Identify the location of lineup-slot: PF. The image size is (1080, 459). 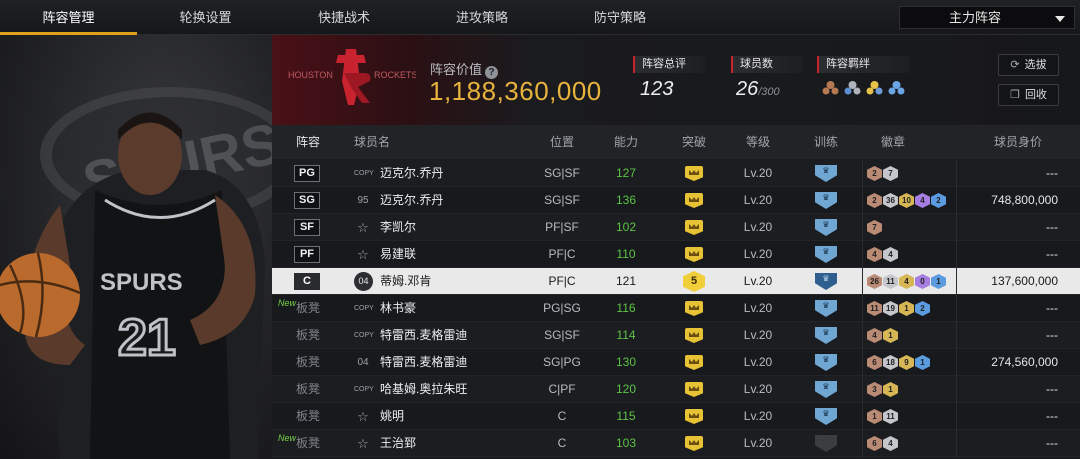
(307, 254).